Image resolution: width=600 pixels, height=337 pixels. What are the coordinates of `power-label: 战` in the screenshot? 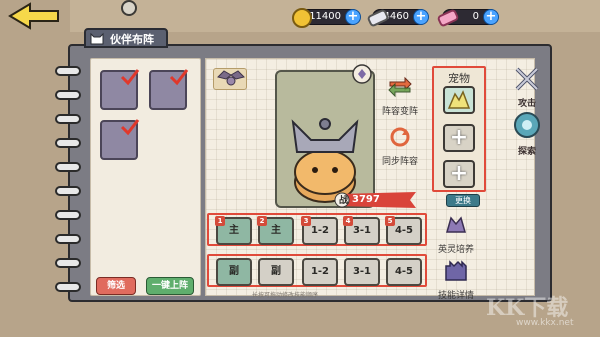 It's located at (344, 201).